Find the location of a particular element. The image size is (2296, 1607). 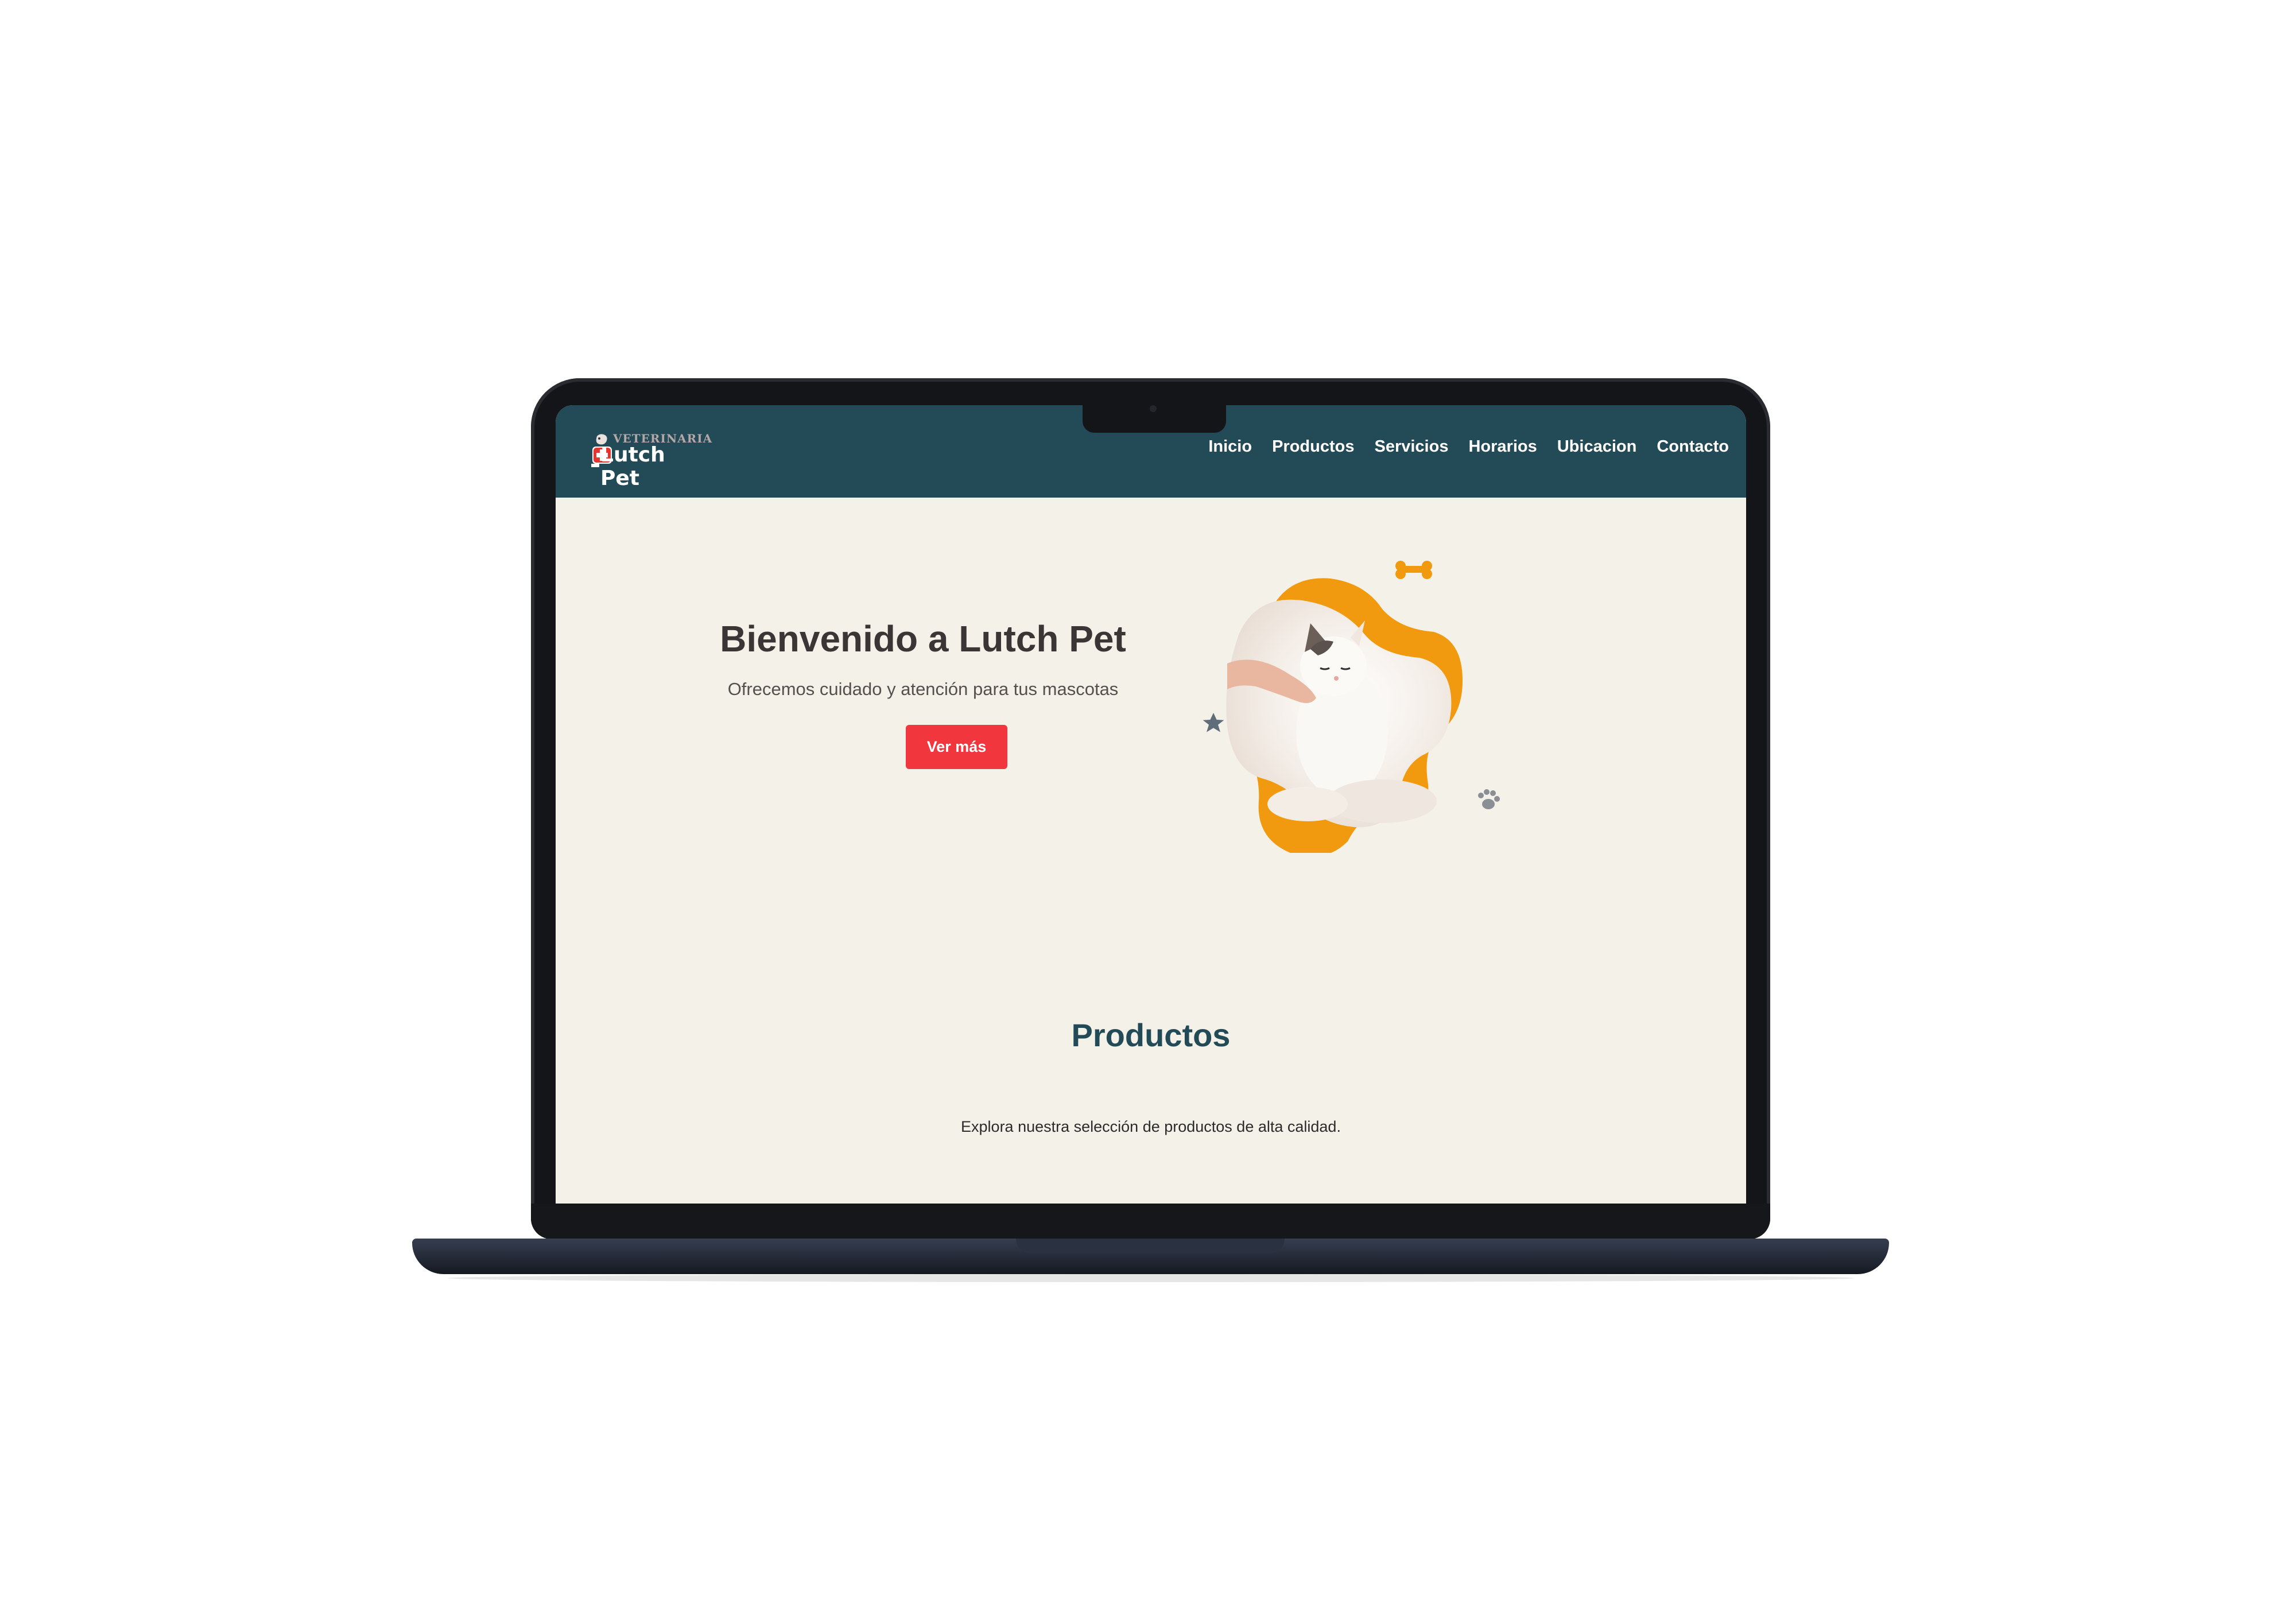

star-icon is located at coordinates (1213, 723).